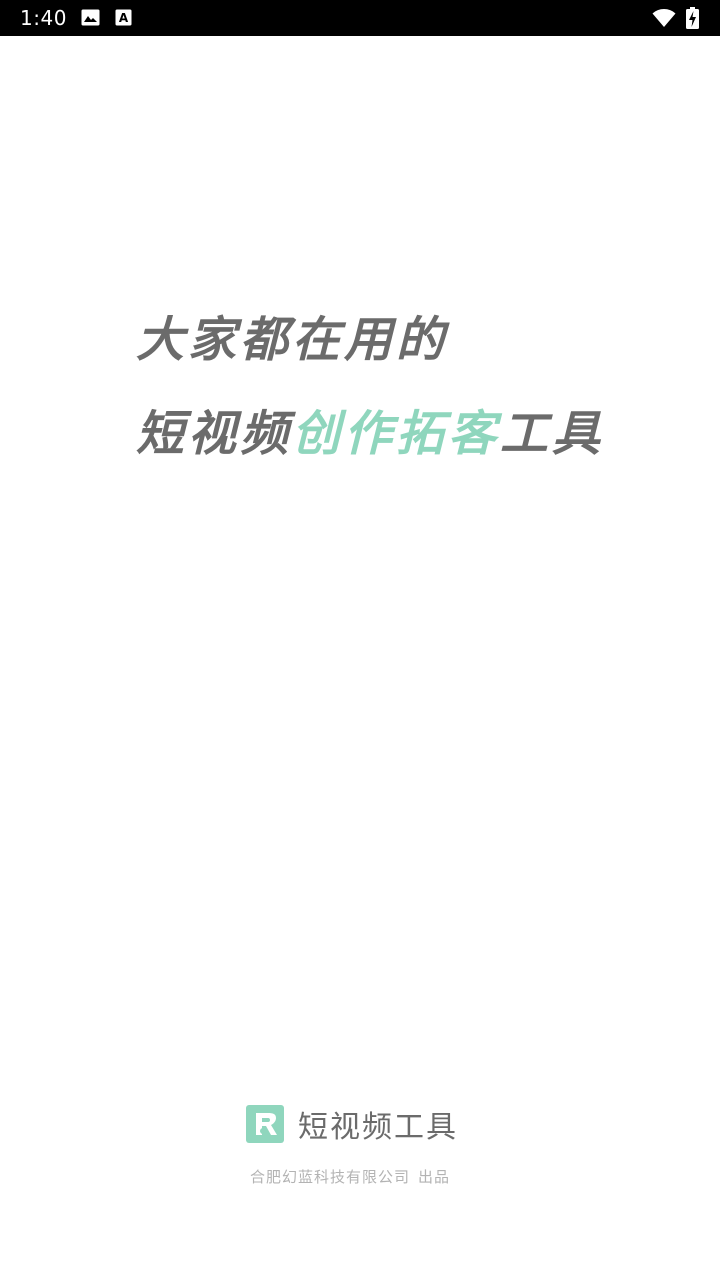  I want to click on svg-text: A, so click(124, 18).